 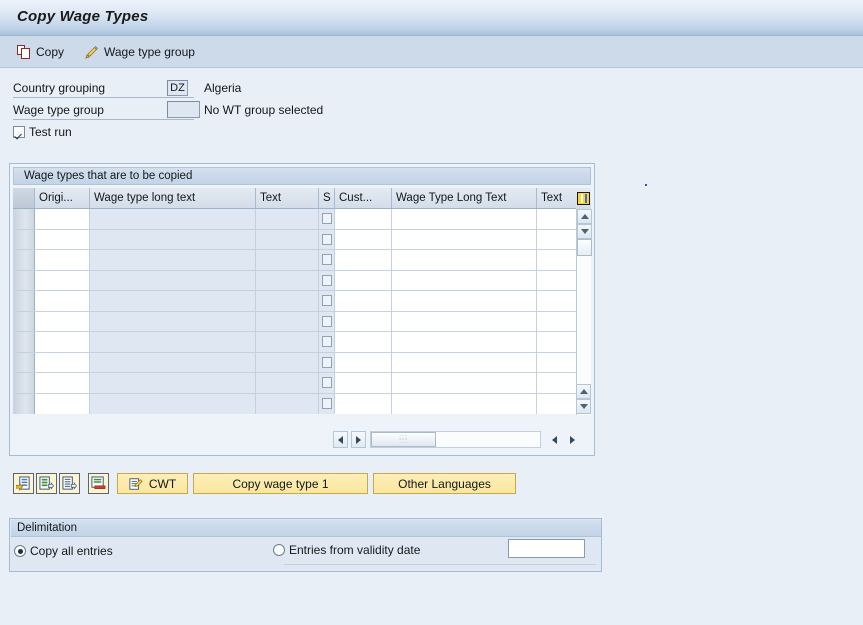 What do you see at coordinates (584, 247) in the screenshot?
I see `scroll-thumb` at bounding box center [584, 247].